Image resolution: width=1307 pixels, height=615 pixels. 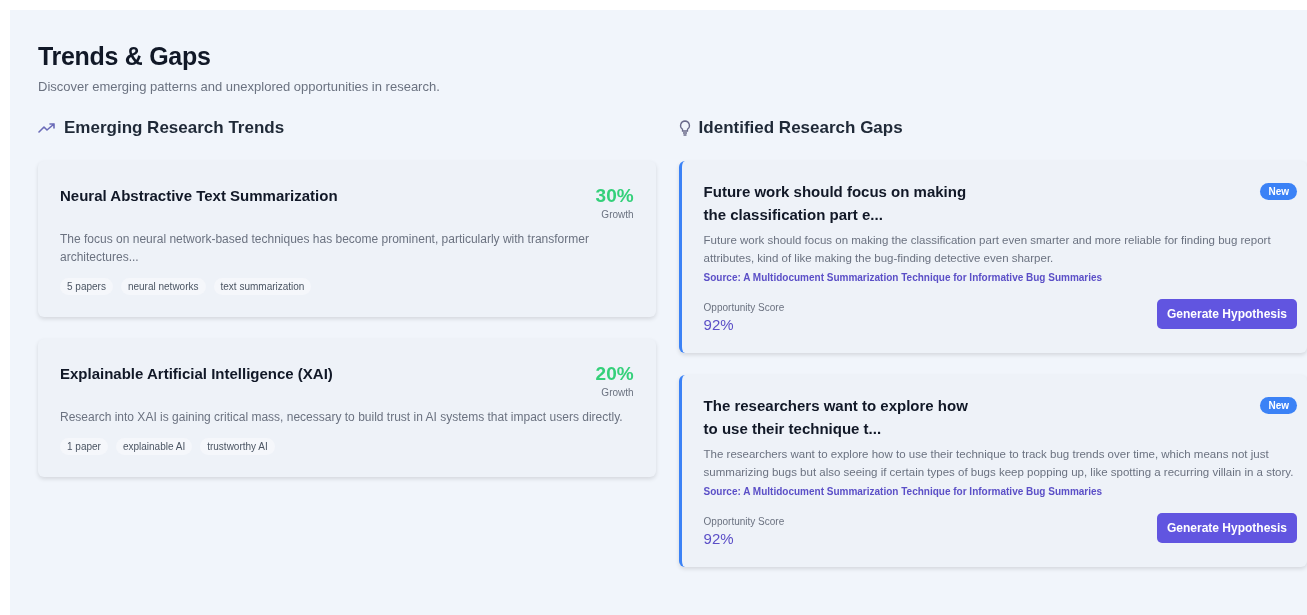 What do you see at coordinates (86, 286) in the screenshot?
I see `tag: 5 papers` at bounding box center [86, 286].